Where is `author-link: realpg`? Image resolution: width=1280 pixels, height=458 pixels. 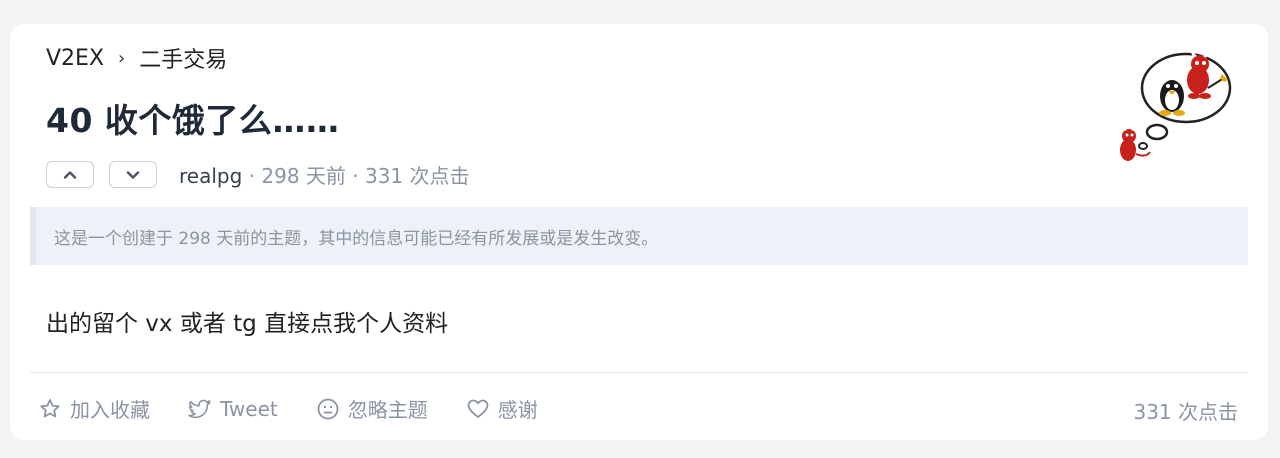
author-link: realpg is located at coordinates (210, 176).